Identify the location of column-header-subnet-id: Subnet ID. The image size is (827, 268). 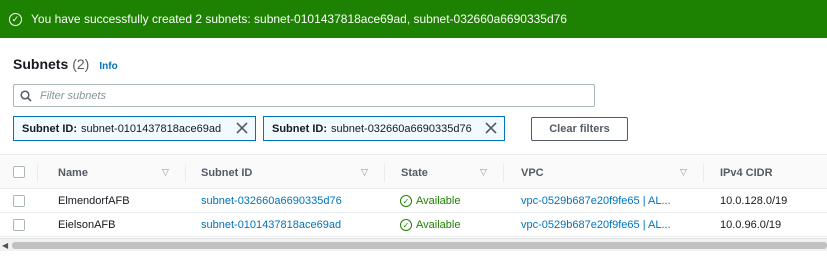
(226, 172).